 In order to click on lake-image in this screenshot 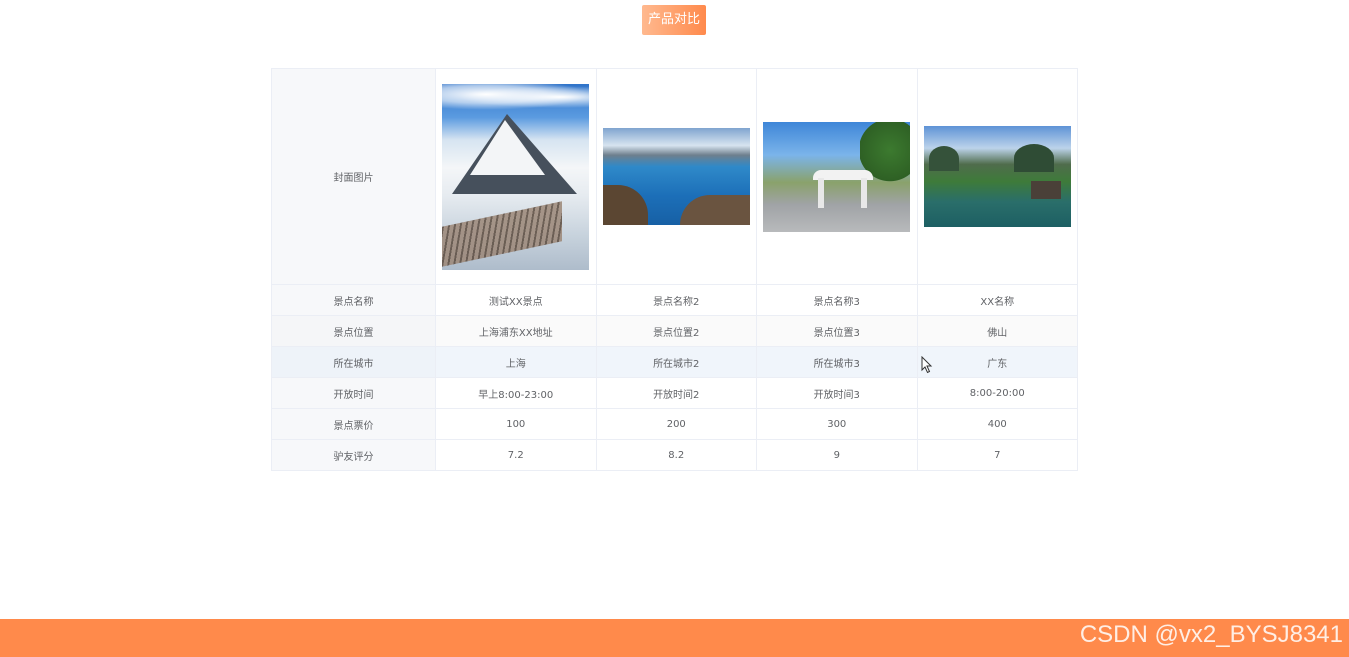, I will do `click(676, 176)`.